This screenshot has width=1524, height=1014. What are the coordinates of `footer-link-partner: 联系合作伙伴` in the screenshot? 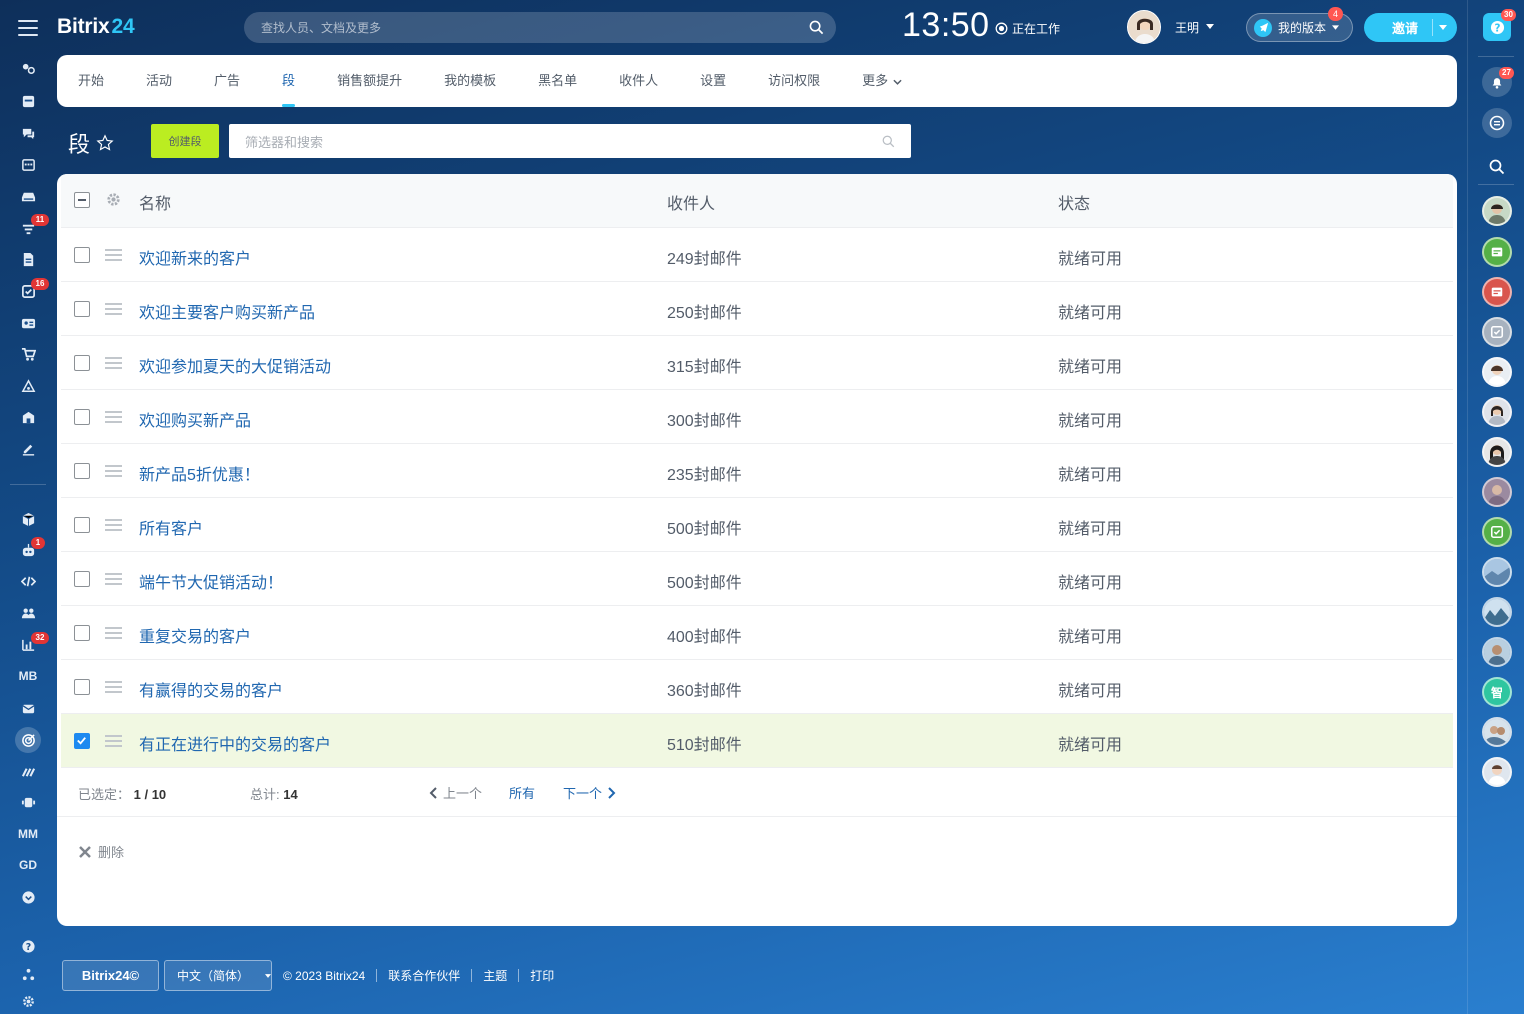 It's located at (424, 975).